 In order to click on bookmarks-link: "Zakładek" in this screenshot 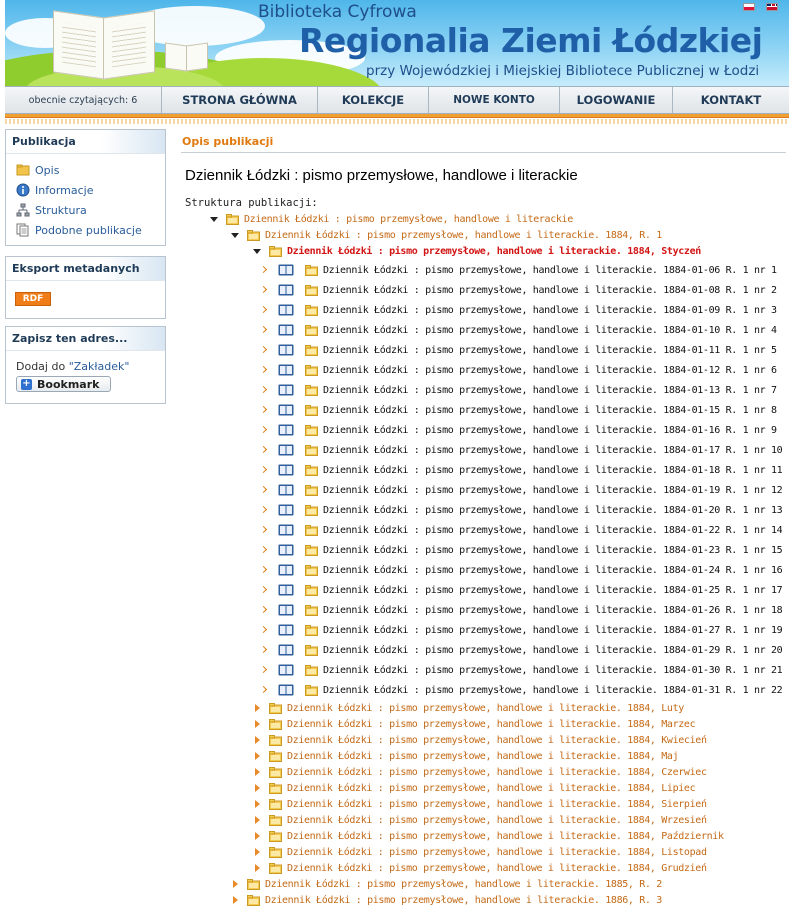, I will do `click(99, 366)`.